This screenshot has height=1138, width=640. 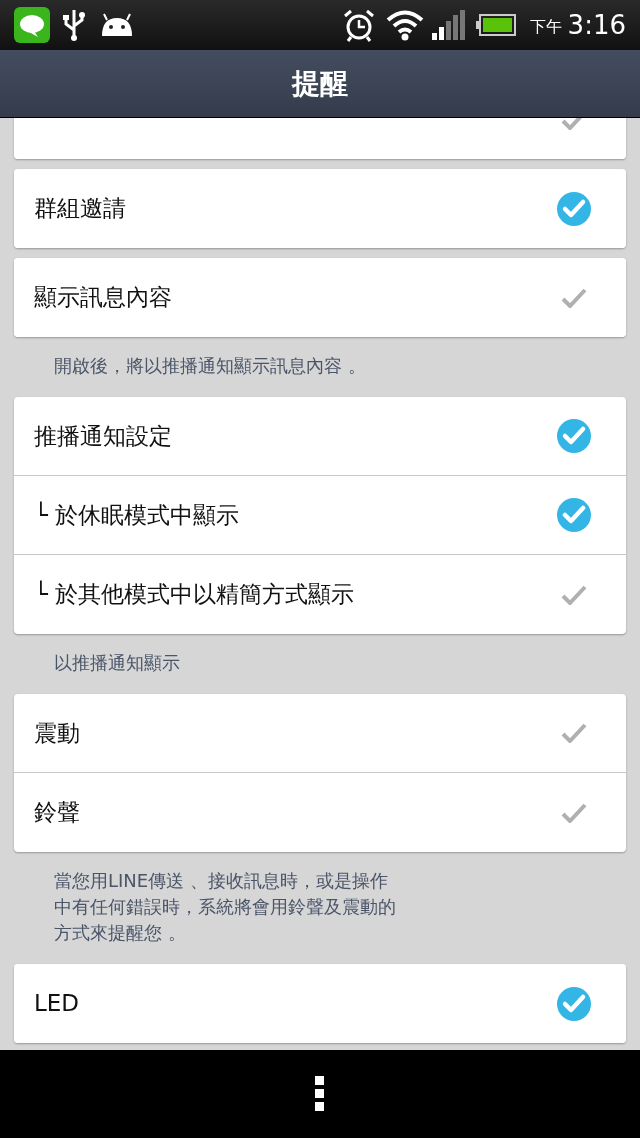 I want to click on usb-icon, so click(x=74, y=25).